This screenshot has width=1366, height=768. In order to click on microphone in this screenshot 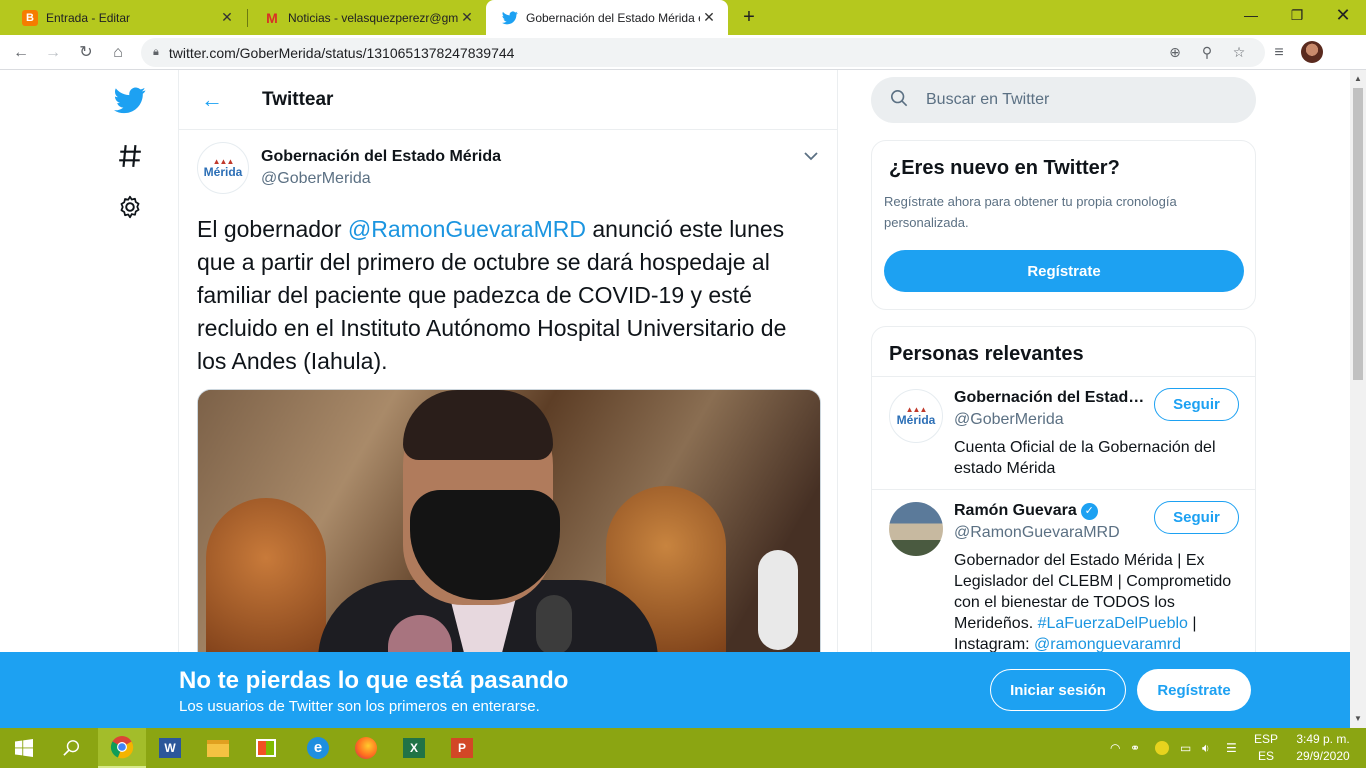, I will do `click(778, 600)`.